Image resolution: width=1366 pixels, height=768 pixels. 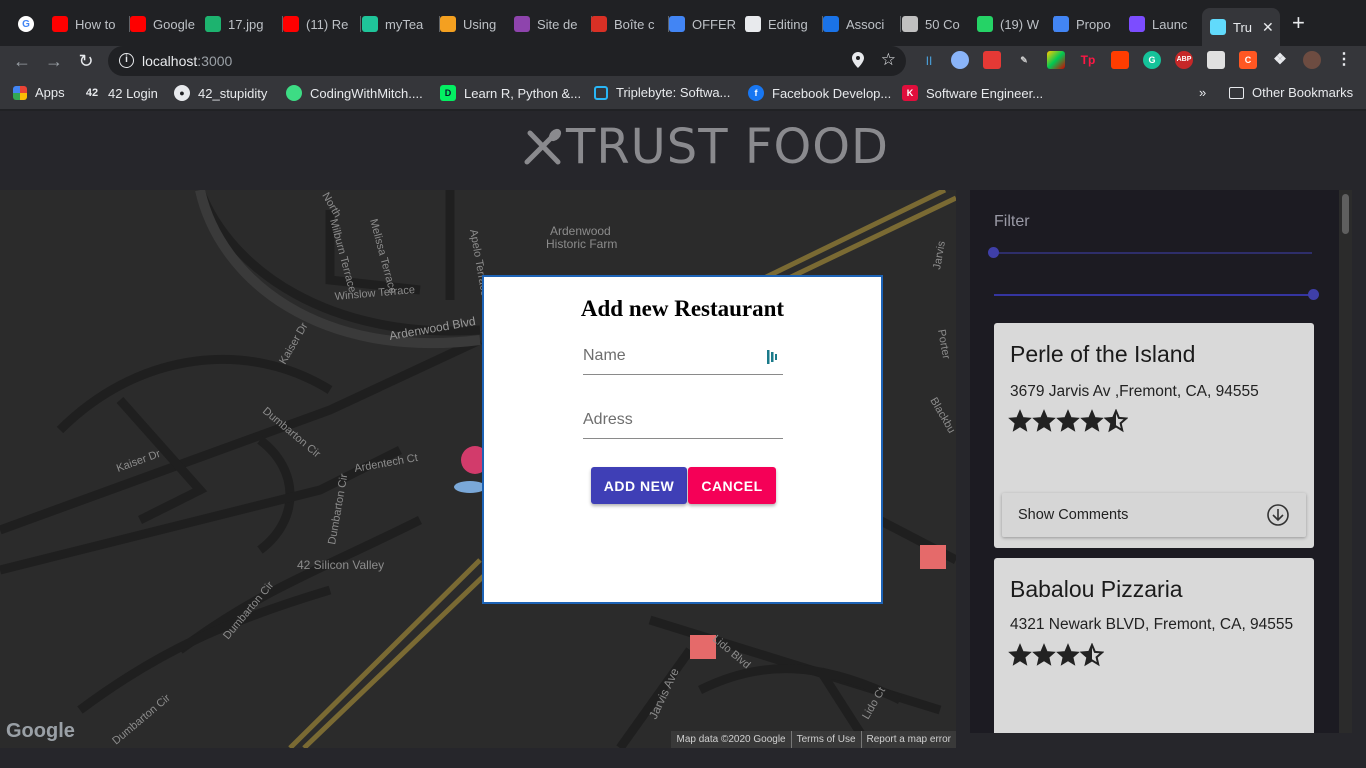 I want to click on d-icon, so click(x=1137, y=24).